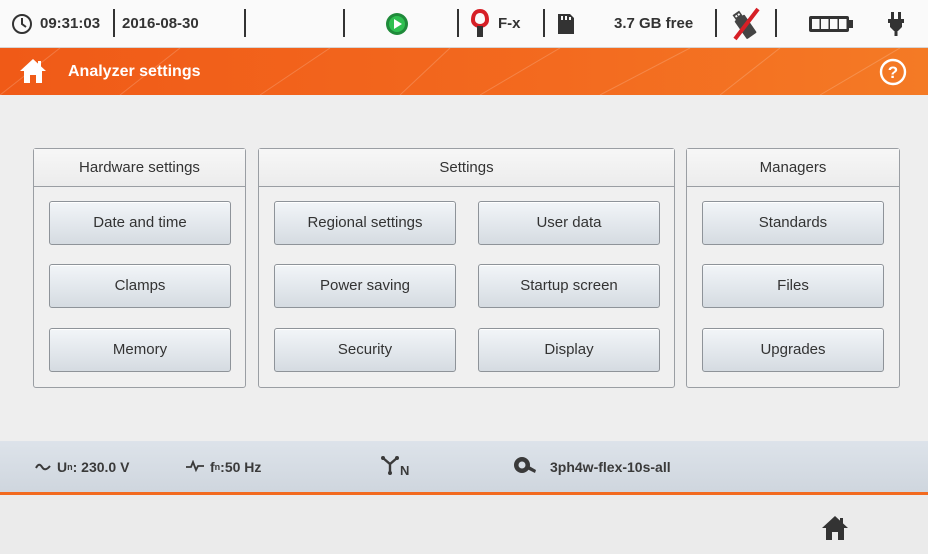  I want to click on status-bar: 09:31:03 2016-08-30 F-x 3.7 GB free, so click(464, 24).